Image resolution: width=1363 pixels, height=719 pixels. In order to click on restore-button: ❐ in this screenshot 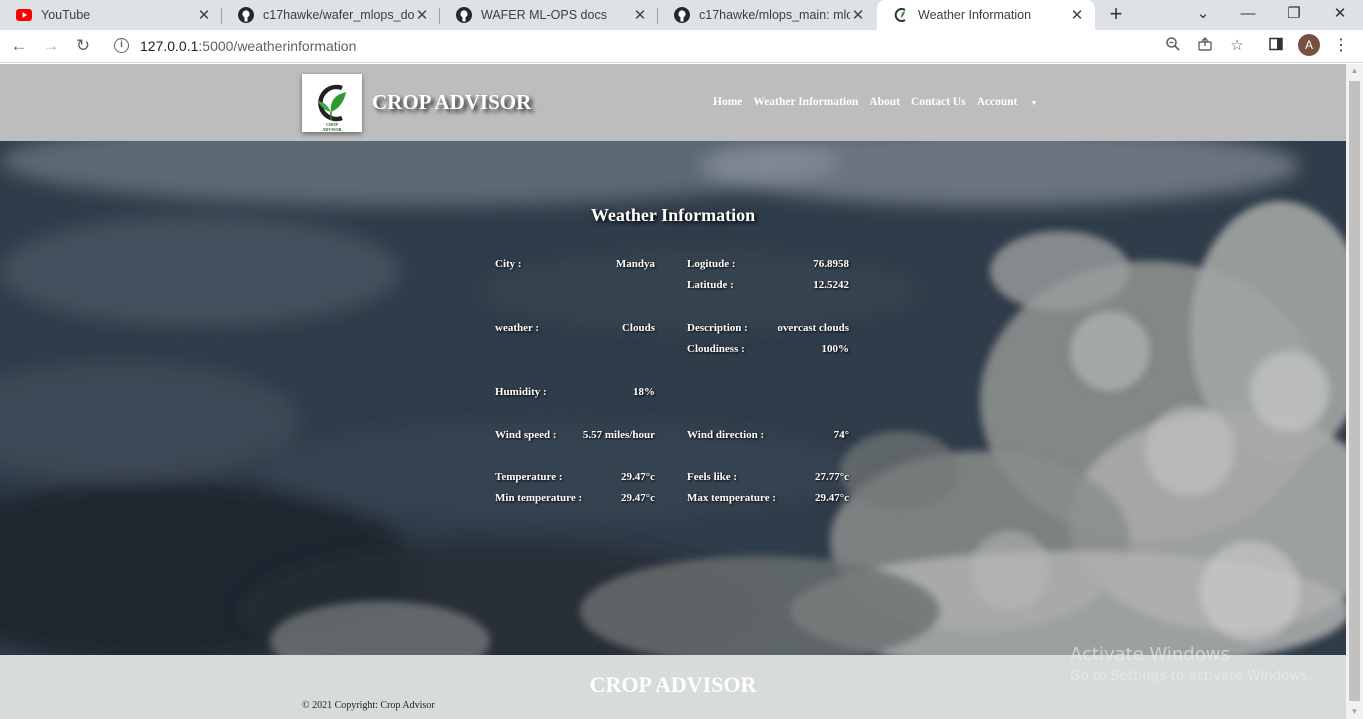, I will do `click(1294, 15)`.